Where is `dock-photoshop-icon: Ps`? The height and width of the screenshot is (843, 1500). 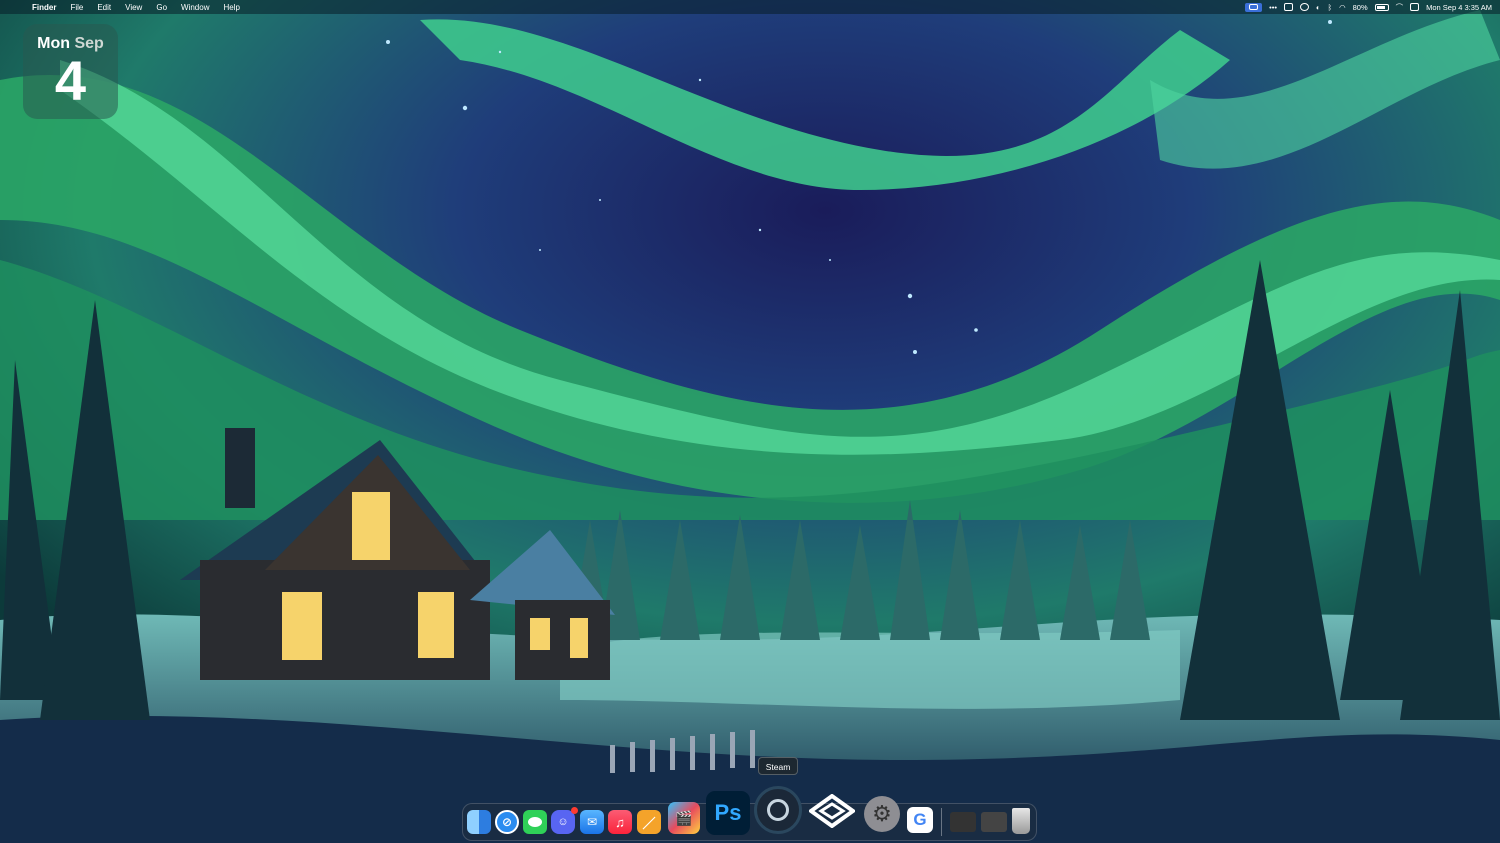 dock-photoshop-icon: Ps is located at coordinates (728, 813).